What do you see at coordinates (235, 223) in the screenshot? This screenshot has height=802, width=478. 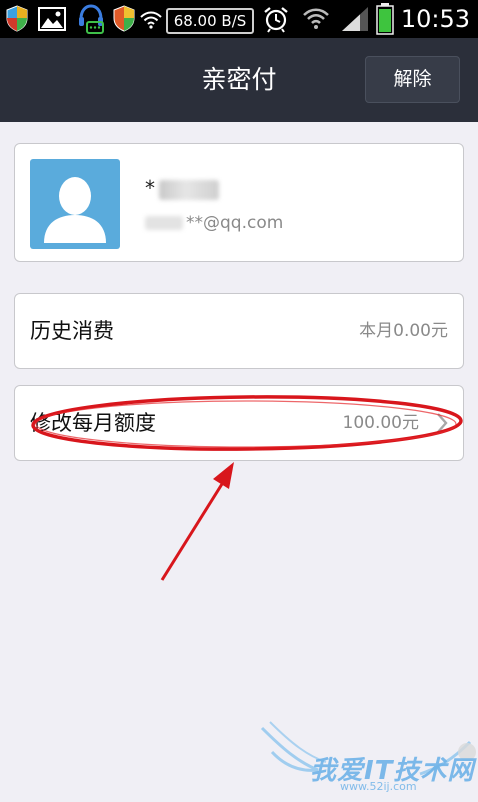 I see `user-email-text: **@qq.com` at bounding box center [235, 223].